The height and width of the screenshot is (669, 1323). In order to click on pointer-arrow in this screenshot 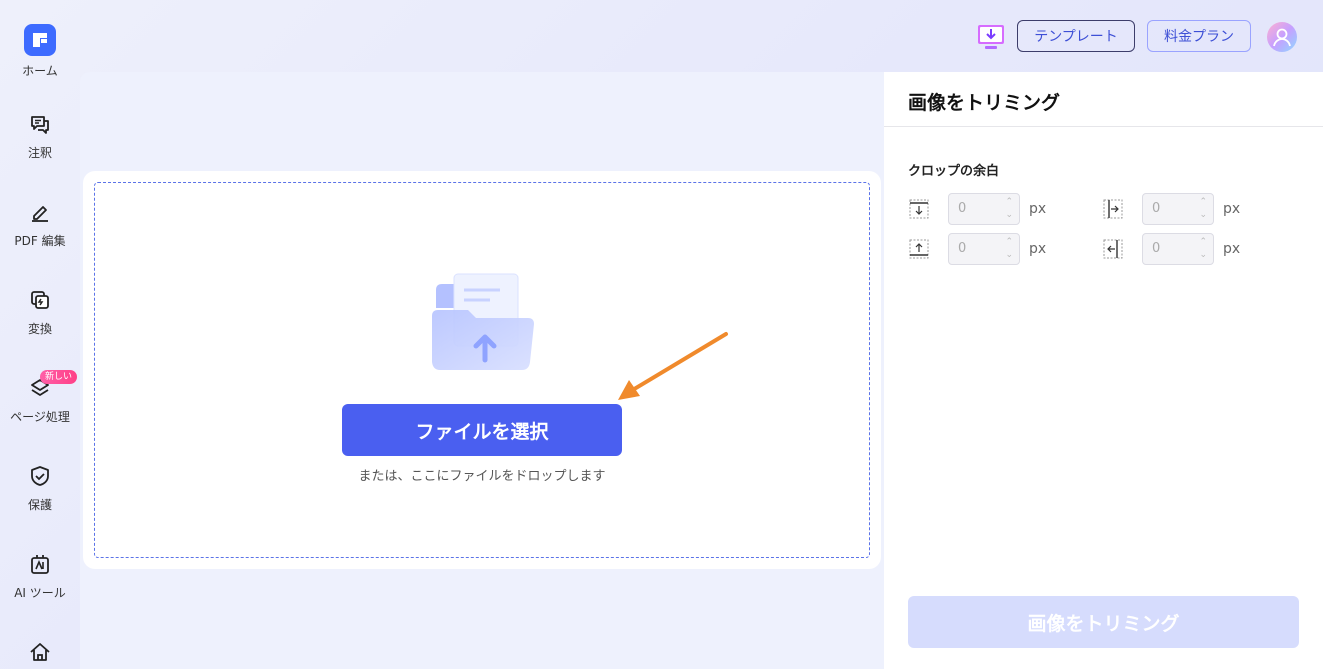, I will do `click(673, 366)`.